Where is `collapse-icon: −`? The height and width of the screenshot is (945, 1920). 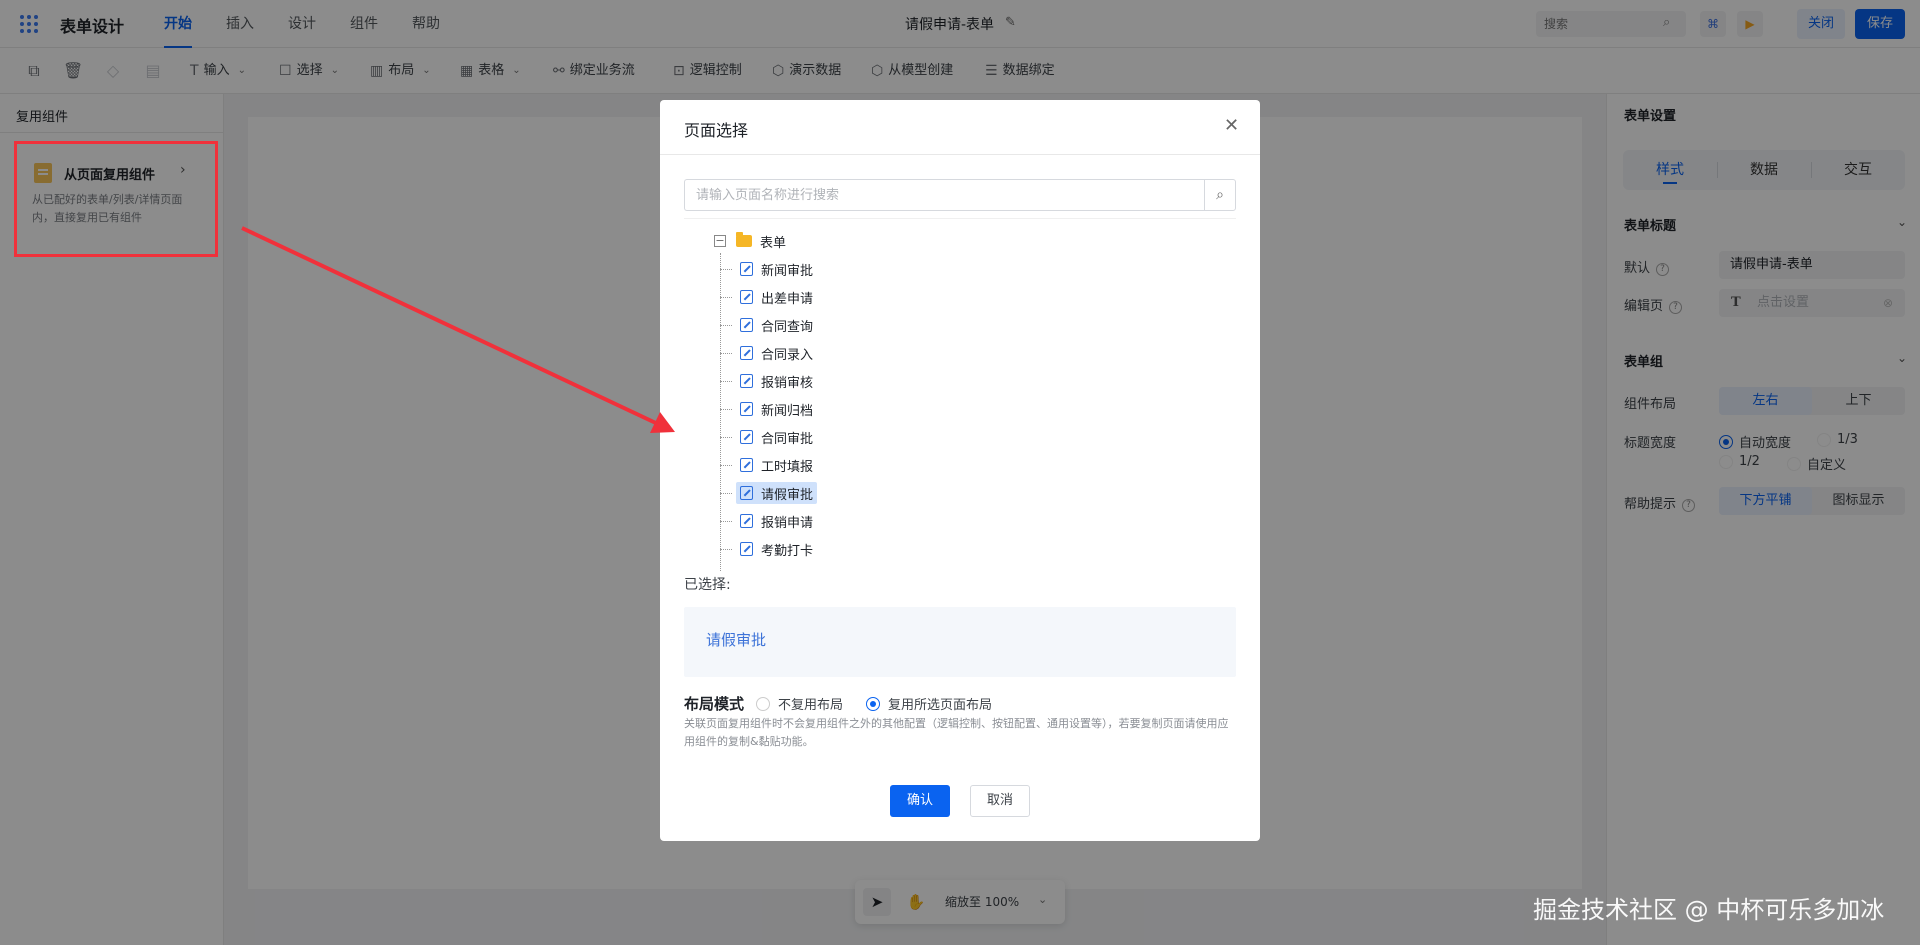 collapse-icon: − is located at coordinates (720, 241).